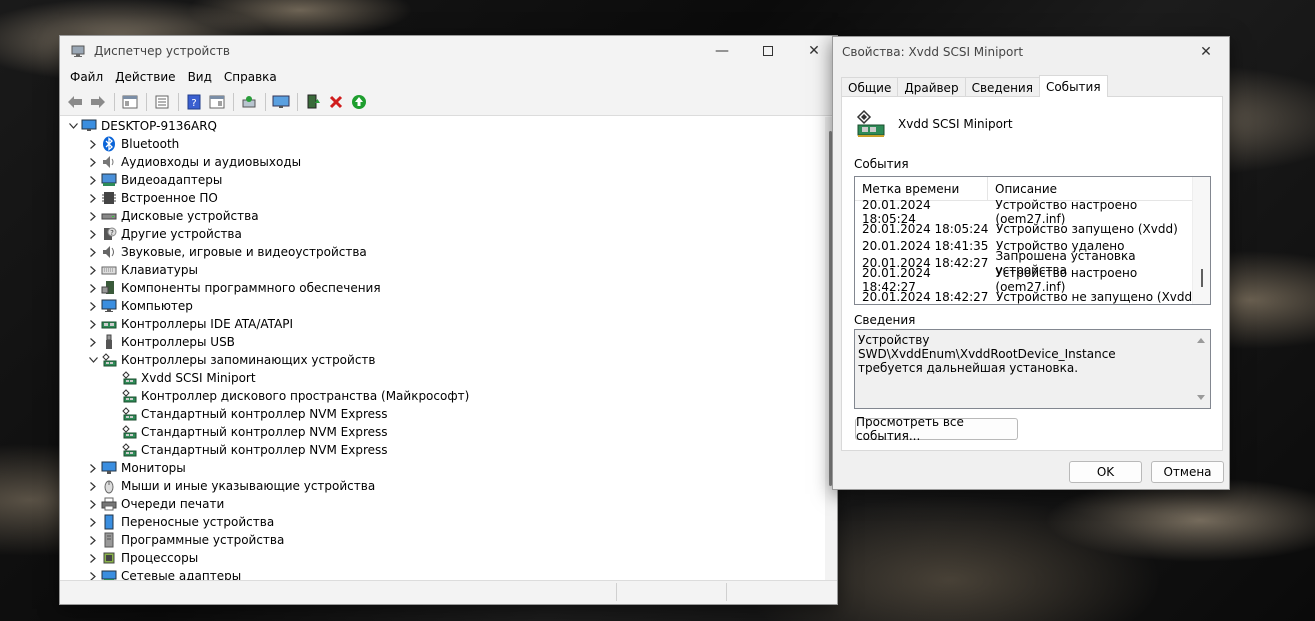 The width and height of the screenshot is (1315, 621). What do you see at coordinates (145, 77) in the screenshot?
I see `menu-action: Действие` at bounding box center [145, 77].